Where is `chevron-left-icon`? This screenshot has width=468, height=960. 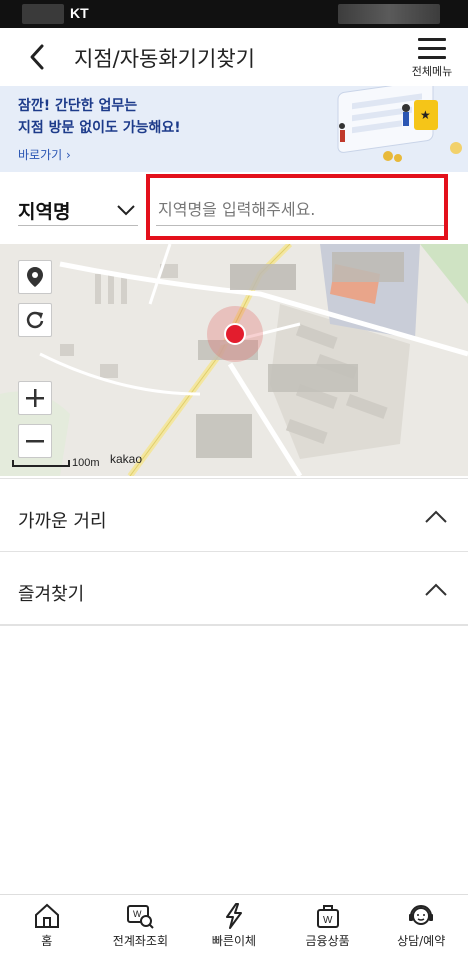 chevron-left-icon is located at coordinates (37, 57).